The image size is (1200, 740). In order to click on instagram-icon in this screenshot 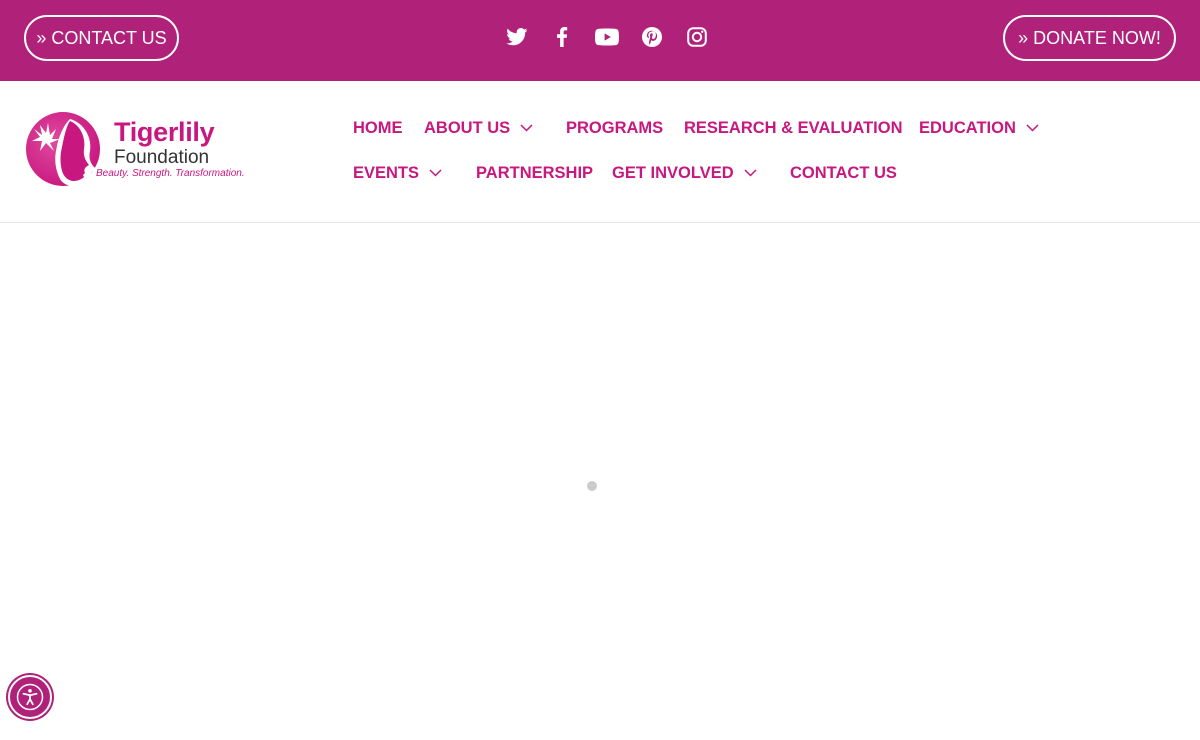, I will do `click(696, 37)`.